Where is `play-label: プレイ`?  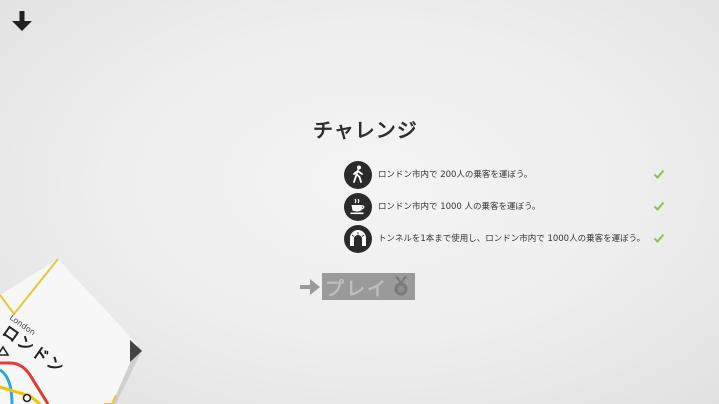 play-label: プレイ is located at coordinates (357, 289).